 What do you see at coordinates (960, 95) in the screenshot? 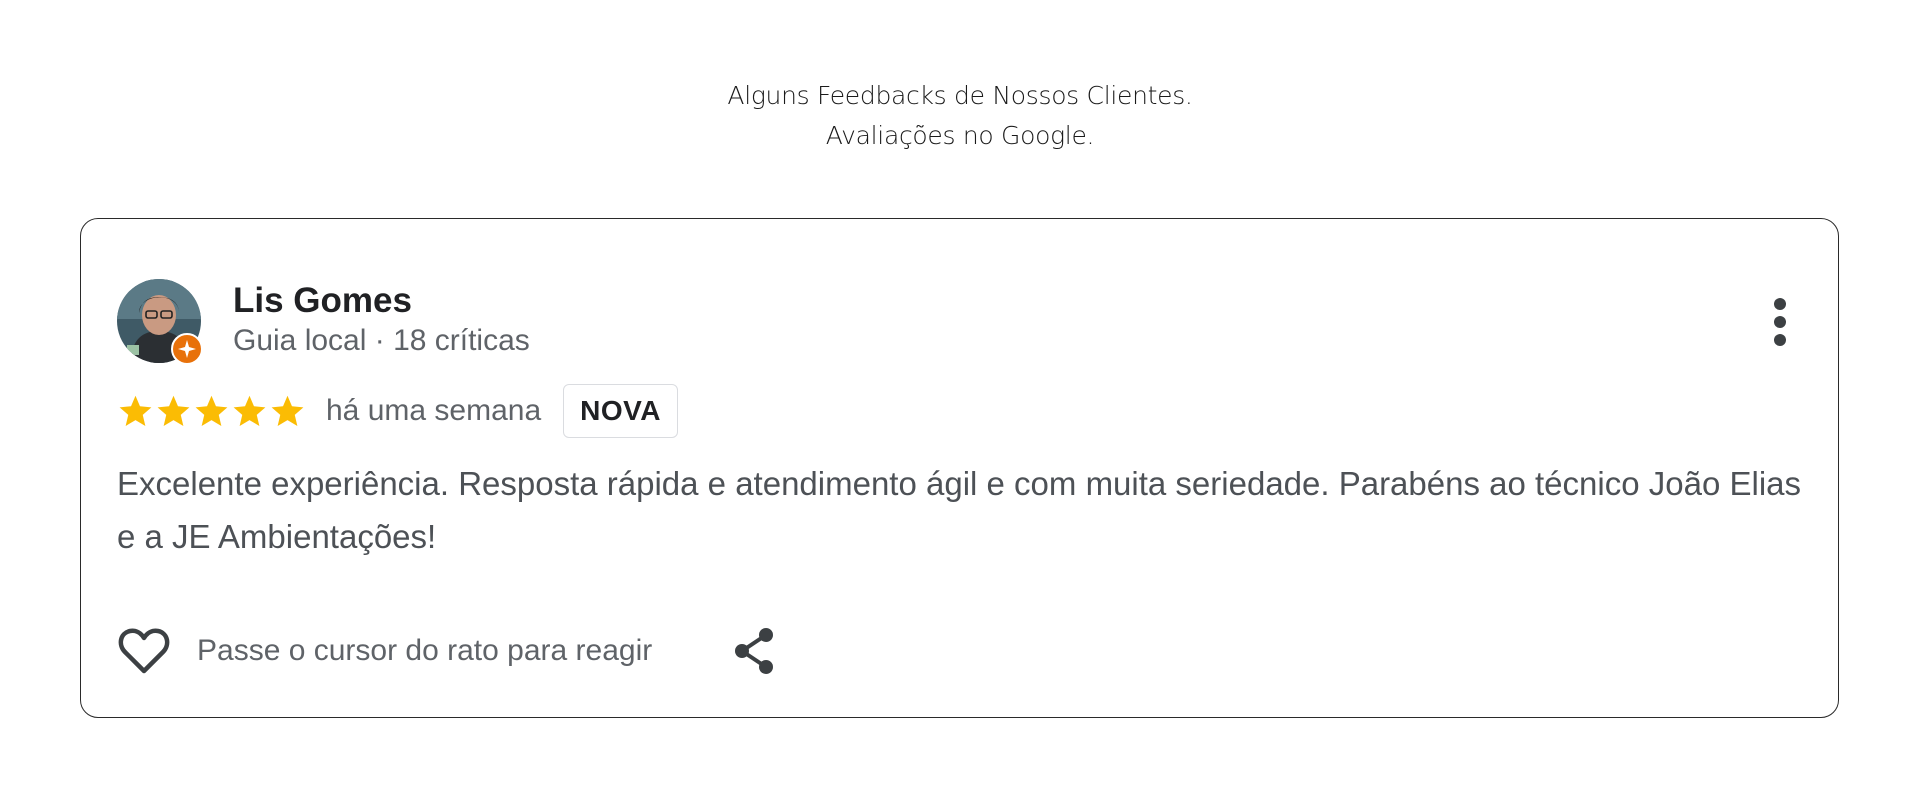
I see `heading-line-1: Alguns Feedbacks de Nossos Clientes.` at bounding box center [960, 95].